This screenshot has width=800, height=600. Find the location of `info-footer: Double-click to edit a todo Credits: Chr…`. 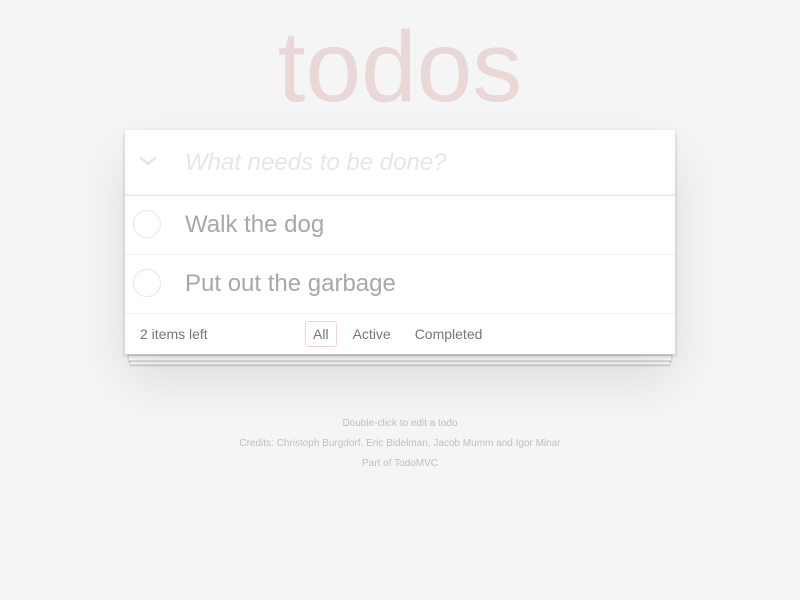

info-footer: Double-click to edit a todo Credits: Chr… is located at coordinates (400, 444).